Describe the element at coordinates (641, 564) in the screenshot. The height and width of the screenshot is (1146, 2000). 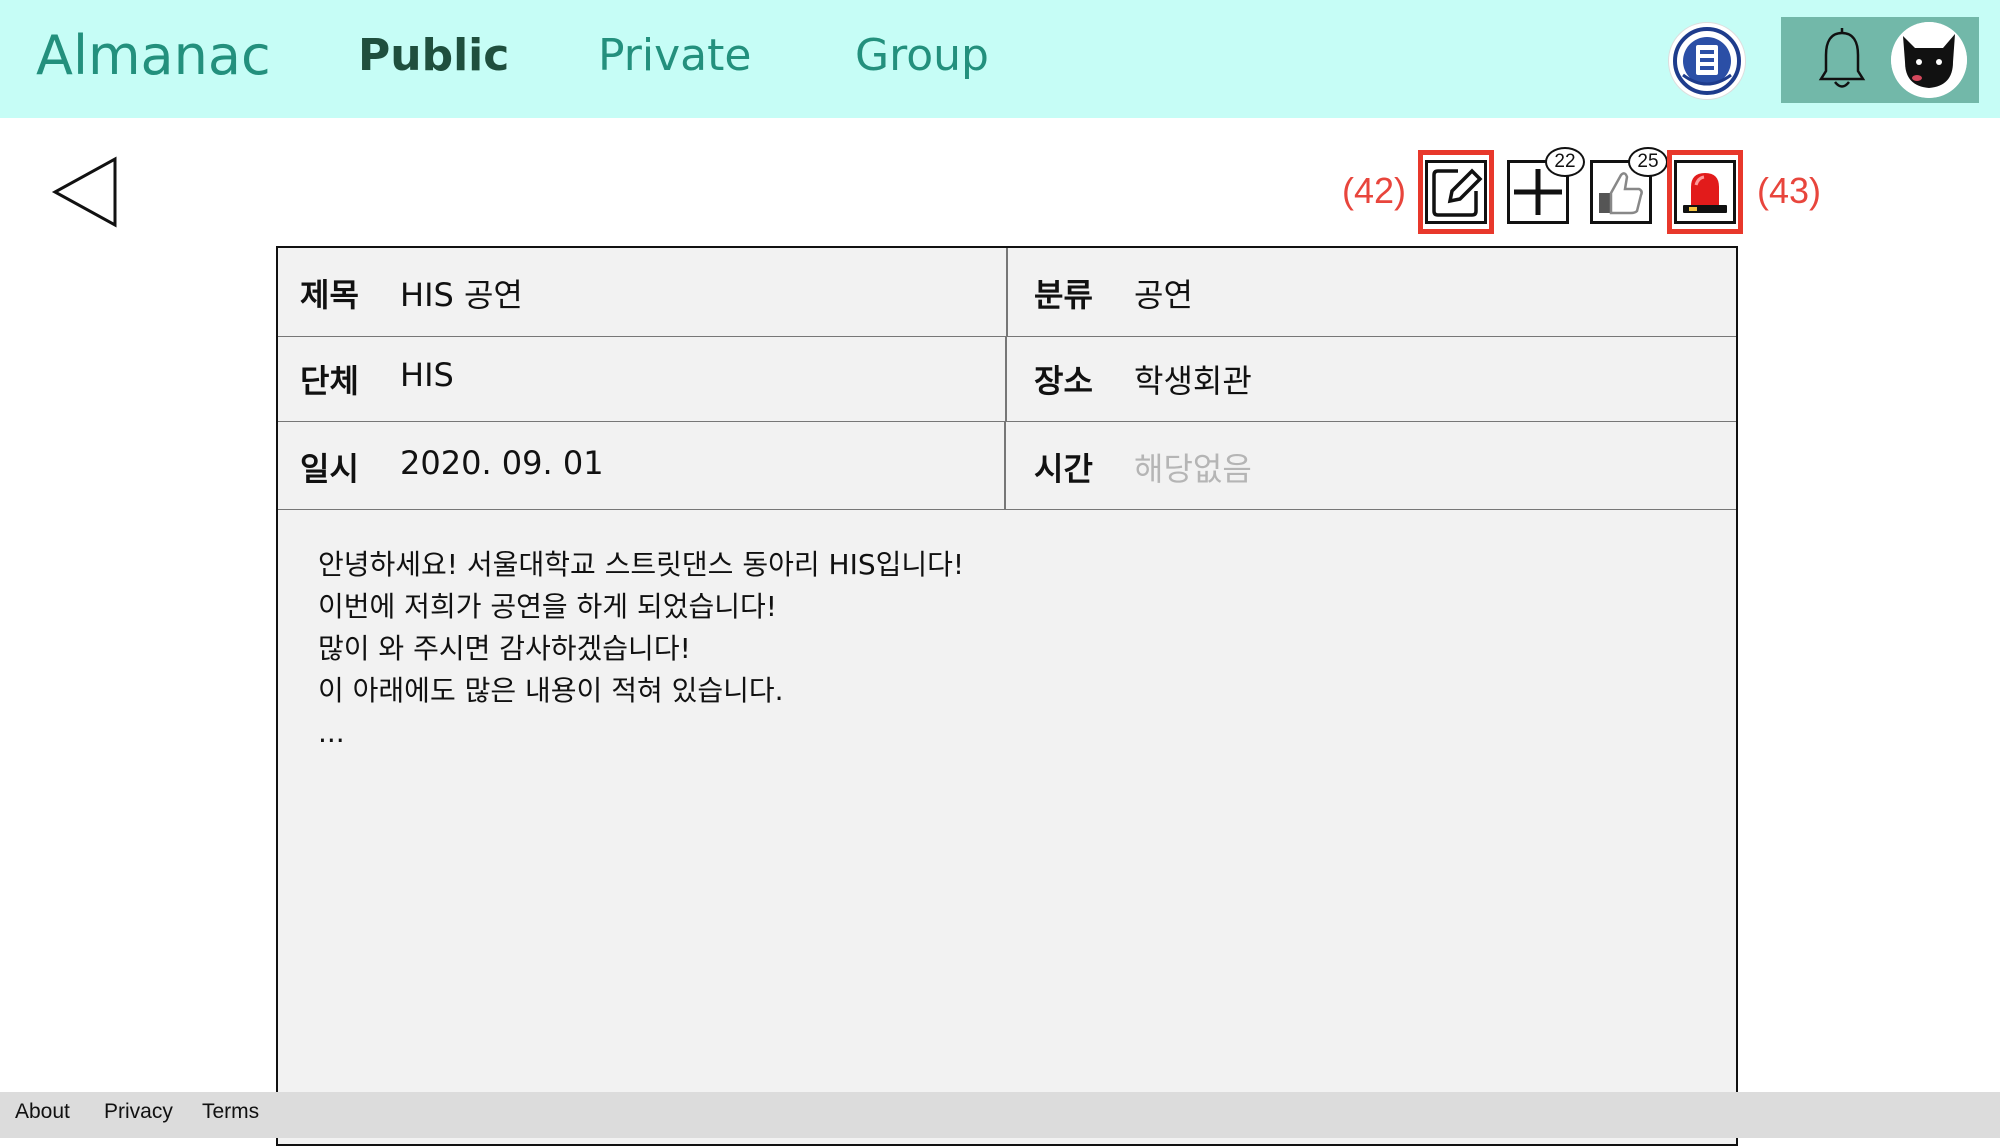
I see `post-body-line: 안녕하세요! 서울대학교 스트릿댄스 동아리 HIS입니다!` at that location.